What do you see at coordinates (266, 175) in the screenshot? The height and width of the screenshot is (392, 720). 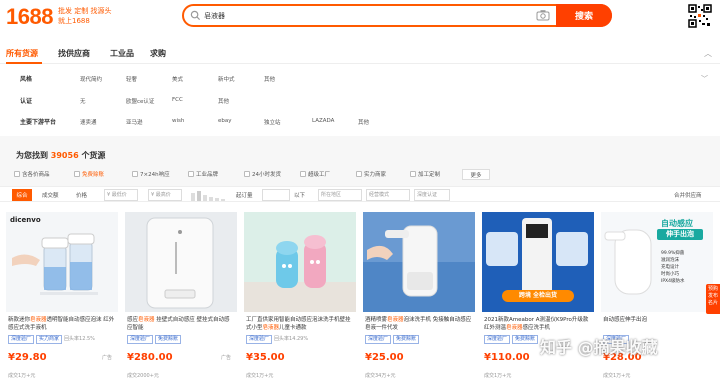 I see `checkbox-label: 24小时发货` at bounding box center [266, 175].